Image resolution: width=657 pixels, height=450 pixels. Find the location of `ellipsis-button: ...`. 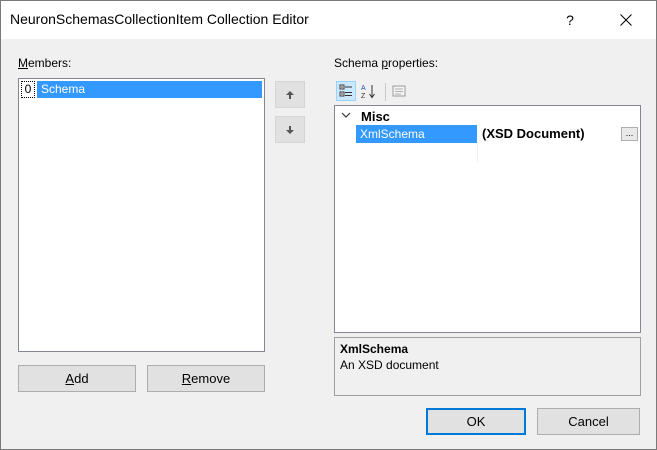

ellipsis-button: ... is located at coordinates (629, 134).